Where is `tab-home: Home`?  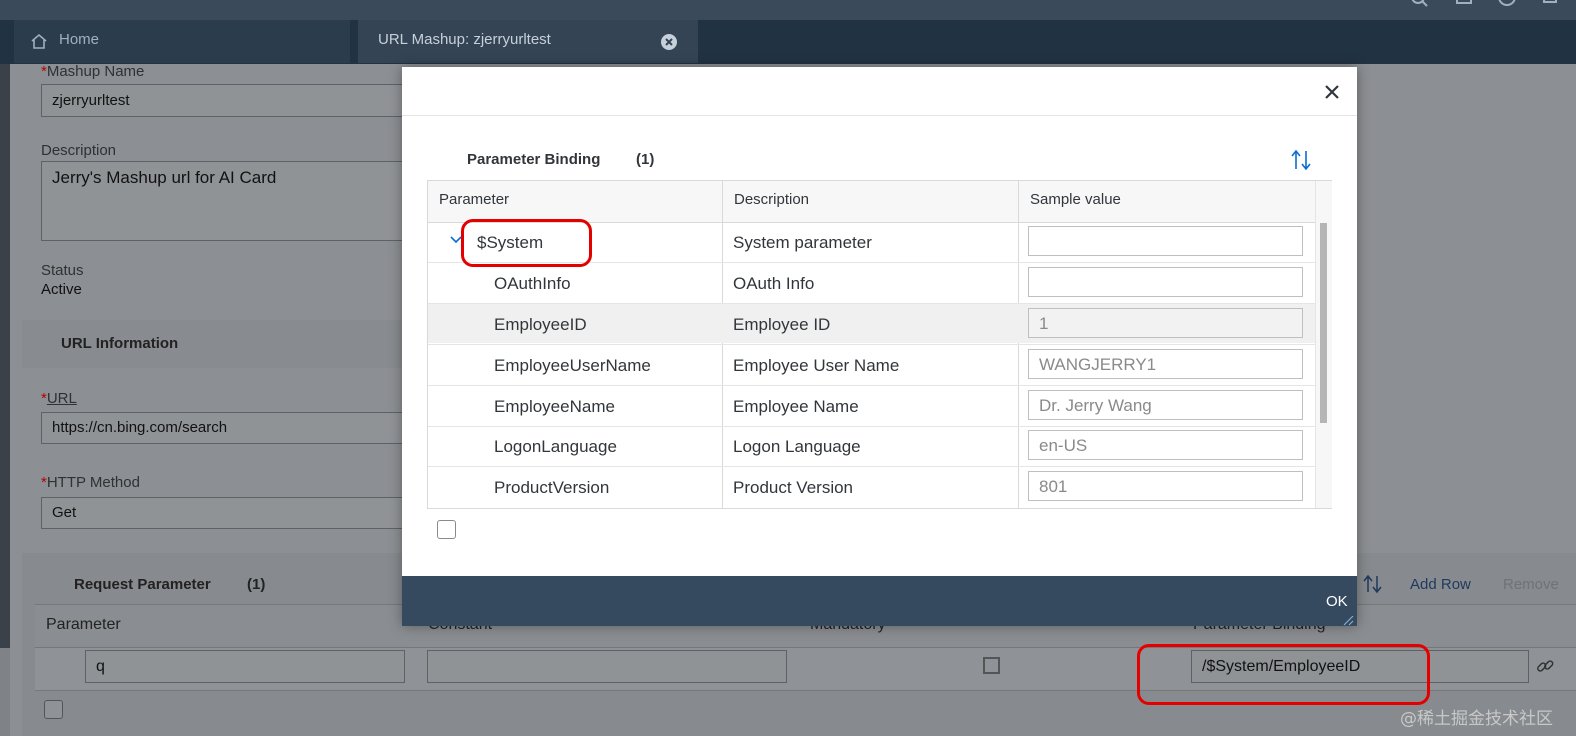 tab-home: Home is located at coordinates (182, 41).